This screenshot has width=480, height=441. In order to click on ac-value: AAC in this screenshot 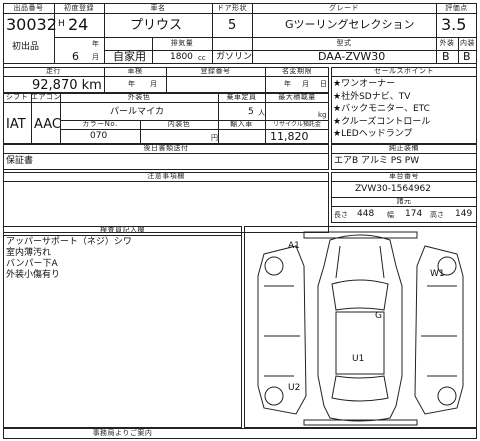, I will do `click(47, 124)`.